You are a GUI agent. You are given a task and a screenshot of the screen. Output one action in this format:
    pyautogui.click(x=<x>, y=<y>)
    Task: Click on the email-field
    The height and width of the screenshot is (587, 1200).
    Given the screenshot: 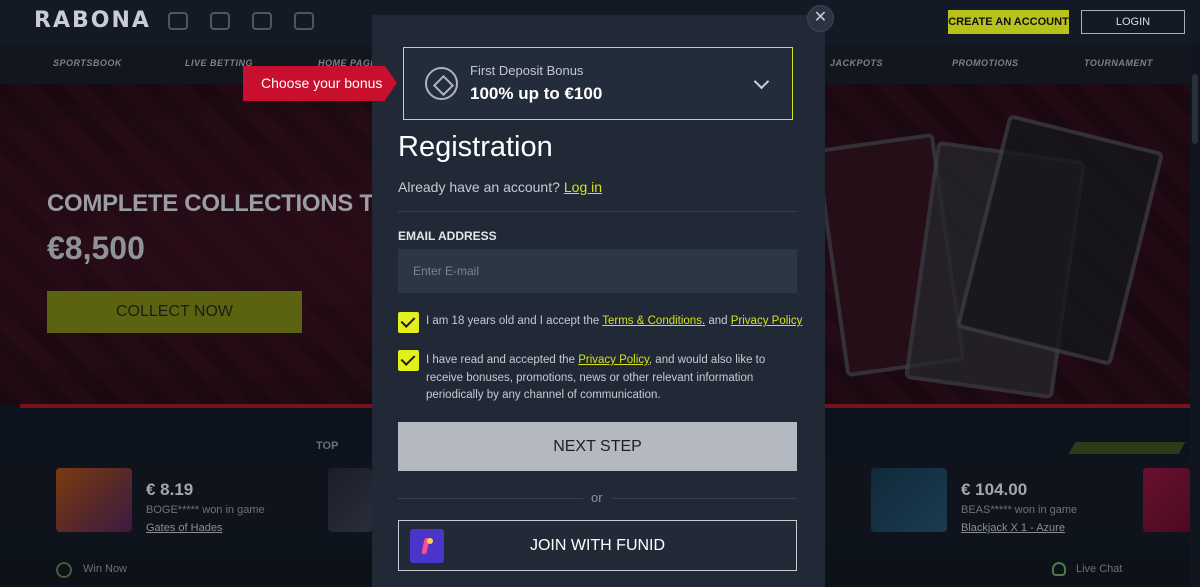 What is the action you would take?
    pyautogui.click(x=597, y=271)
    